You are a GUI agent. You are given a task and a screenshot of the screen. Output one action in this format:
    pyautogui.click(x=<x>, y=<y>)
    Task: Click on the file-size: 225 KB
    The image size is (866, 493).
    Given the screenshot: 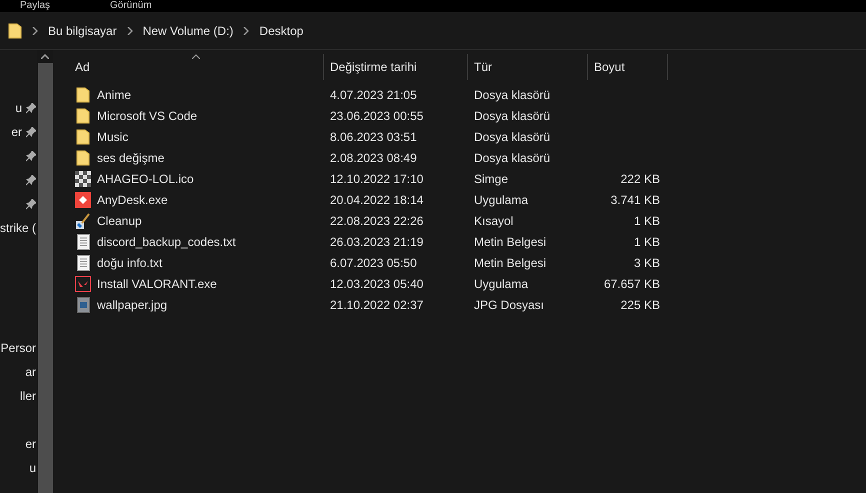 What is the action you would take?
    pyautogui.click(x=640, y=305)
    